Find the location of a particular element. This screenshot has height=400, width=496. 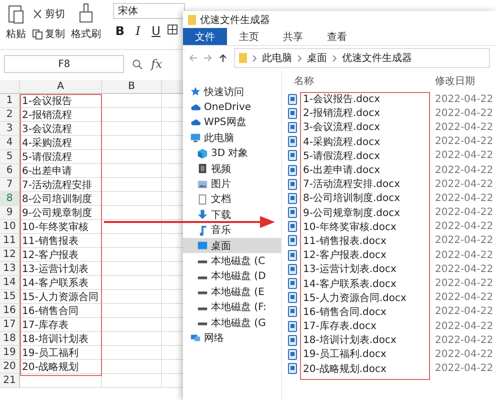

column-header: 名称 is located at coordinates (361, 81).